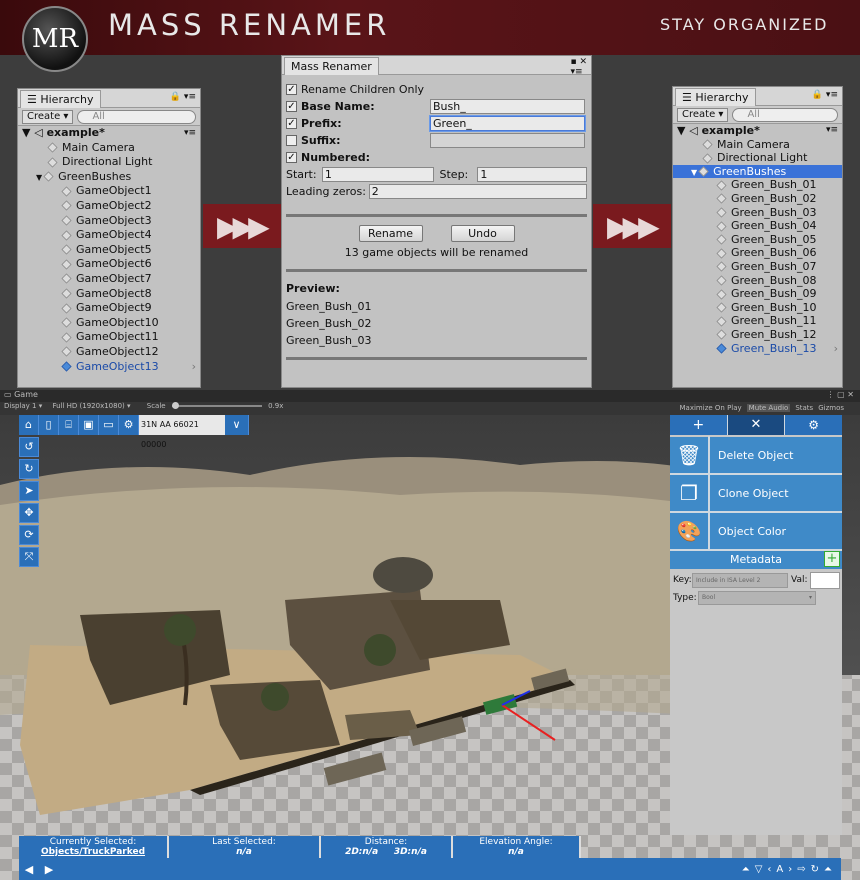 This screenshot has height=880, width=860. Describe the element at coordinates (532, 174) in the screenshot. I see `step-input: 1` at that location.